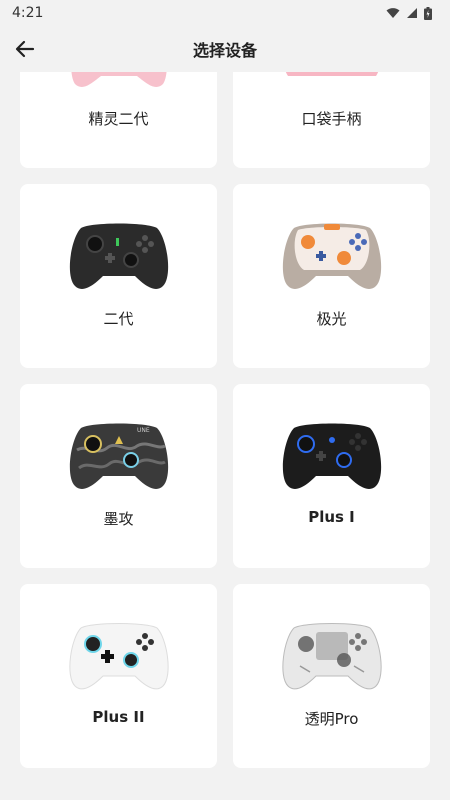 The width and height of the screenshot is (450, 800). I want to click on white-controller-icon, so click(118, 656).